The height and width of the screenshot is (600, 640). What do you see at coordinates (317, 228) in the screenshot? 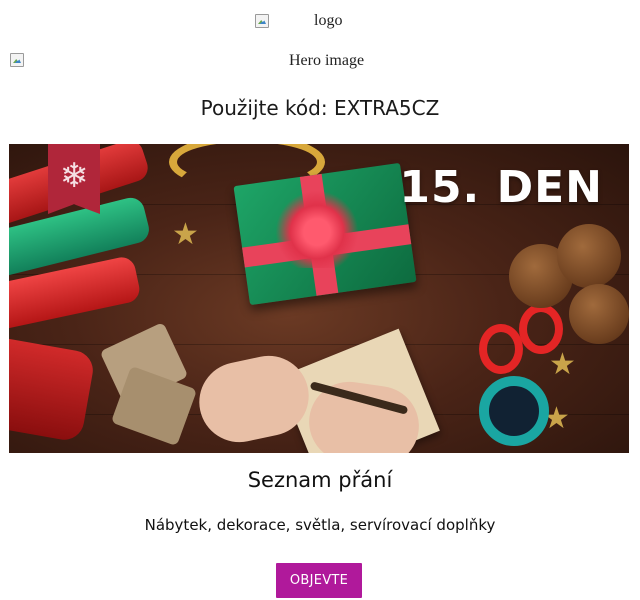
I see `gift-bow` at bounding box center [317, 228].